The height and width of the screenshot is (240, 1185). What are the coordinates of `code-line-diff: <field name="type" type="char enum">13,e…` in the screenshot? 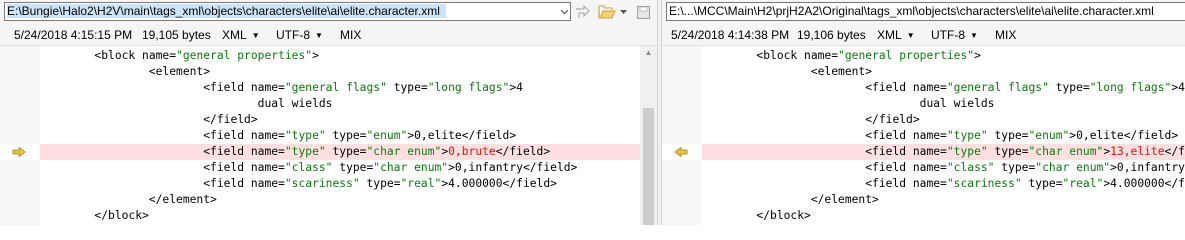 It's located at (943, 152).